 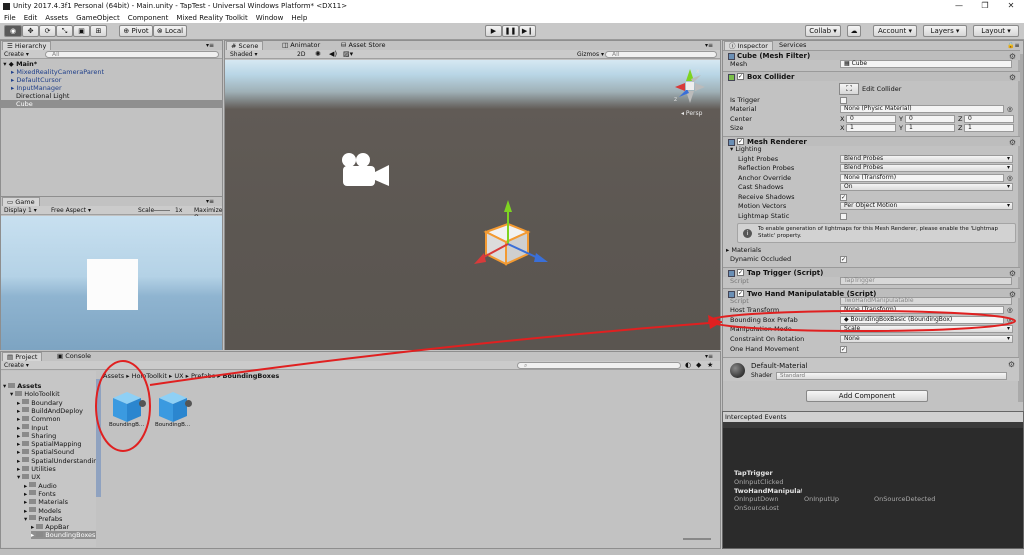 What do you see at coordinates (13, 31) in the screenshot?
I see `hand-tool-icon: ◉` at bounding box center [13, 31].